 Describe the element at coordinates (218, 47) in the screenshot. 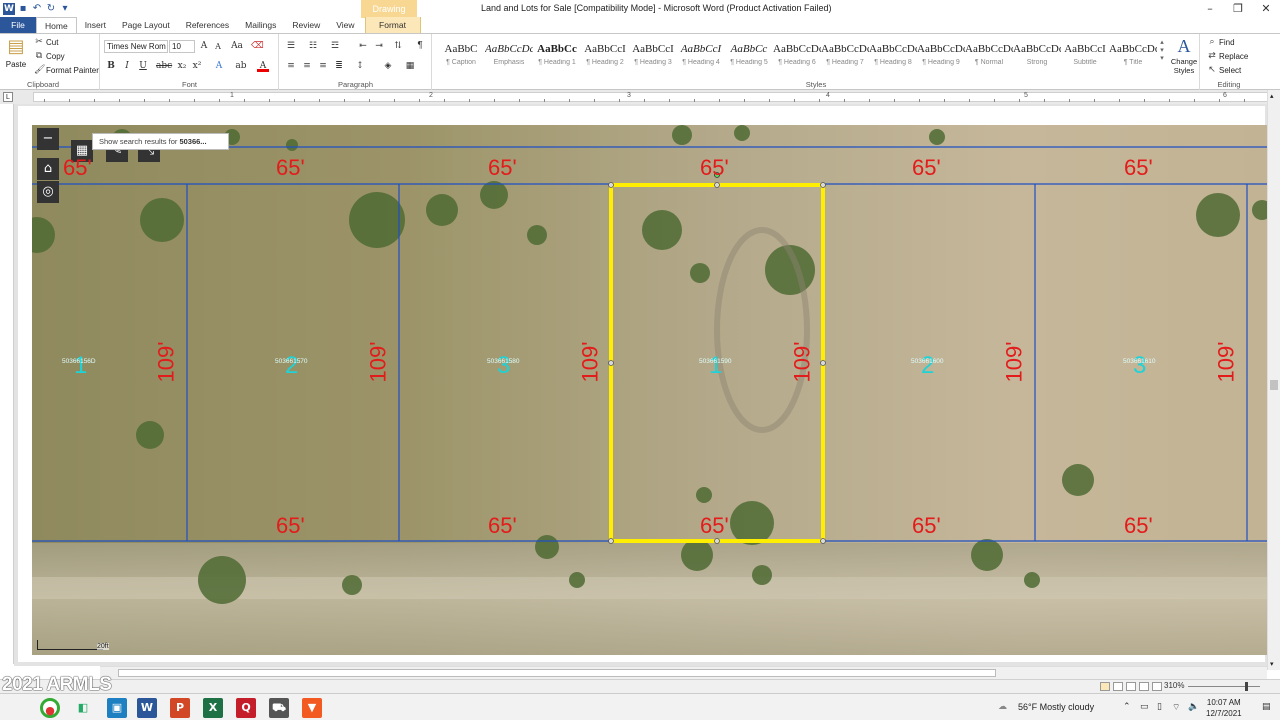

I see `shrink-font-icon: A` at that location.